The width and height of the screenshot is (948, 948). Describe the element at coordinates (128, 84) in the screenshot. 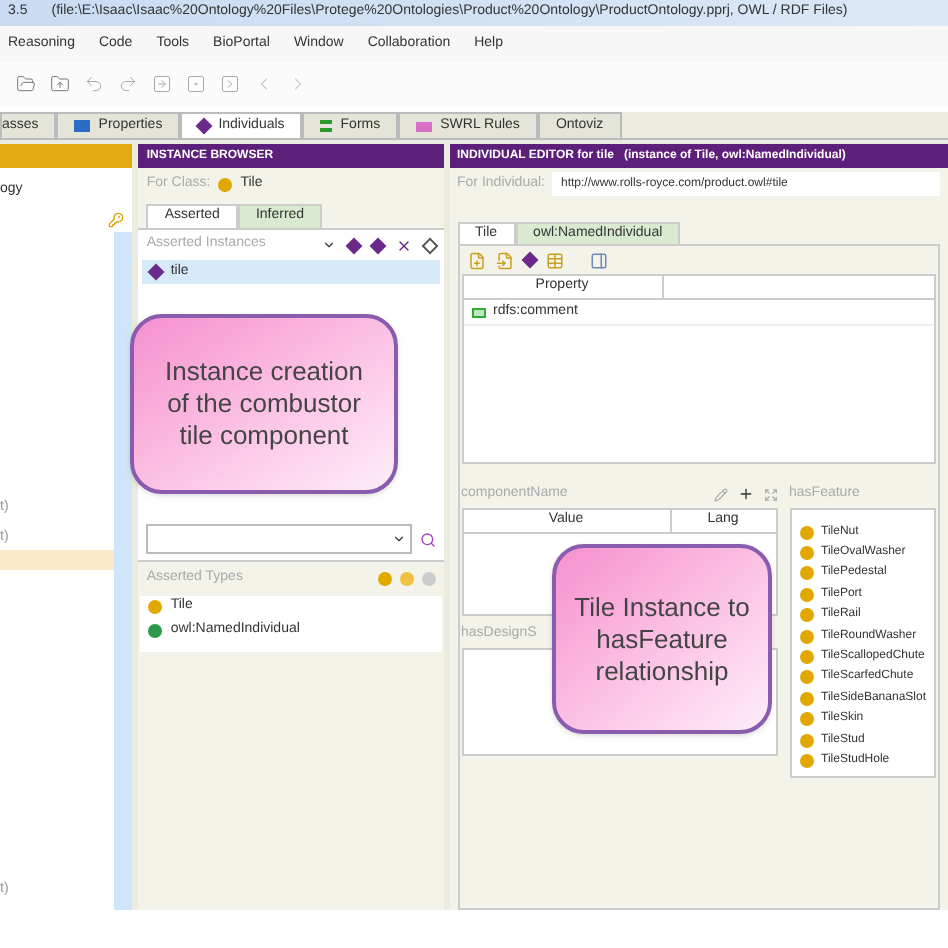

I see `redo-icon` at that location.